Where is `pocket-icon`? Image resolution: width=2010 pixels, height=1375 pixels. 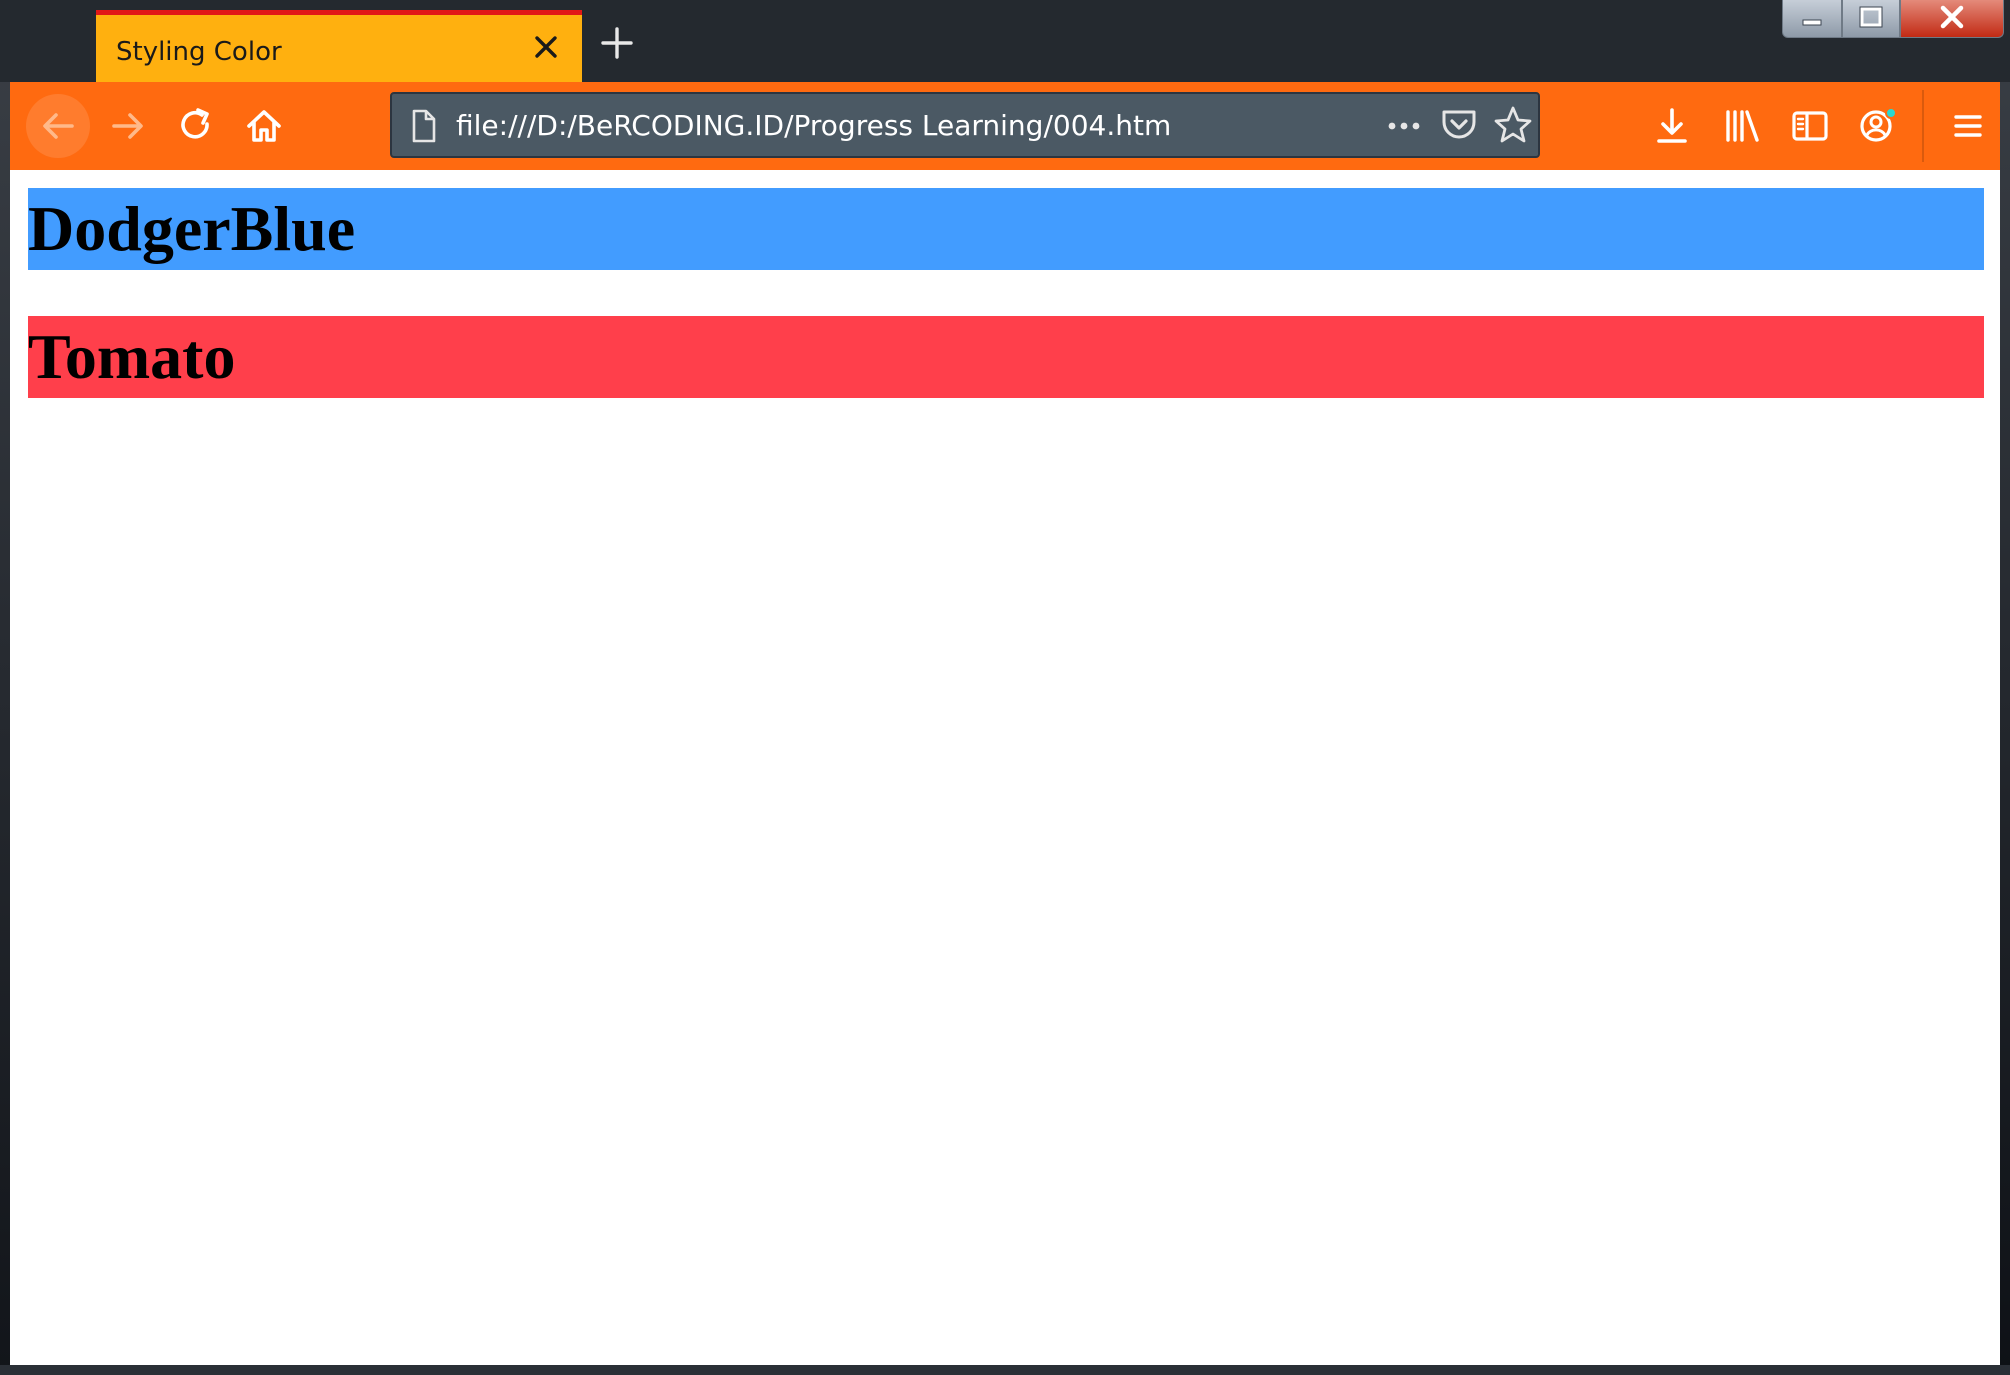 pocket-icon is located at coordinates (1459, 125).